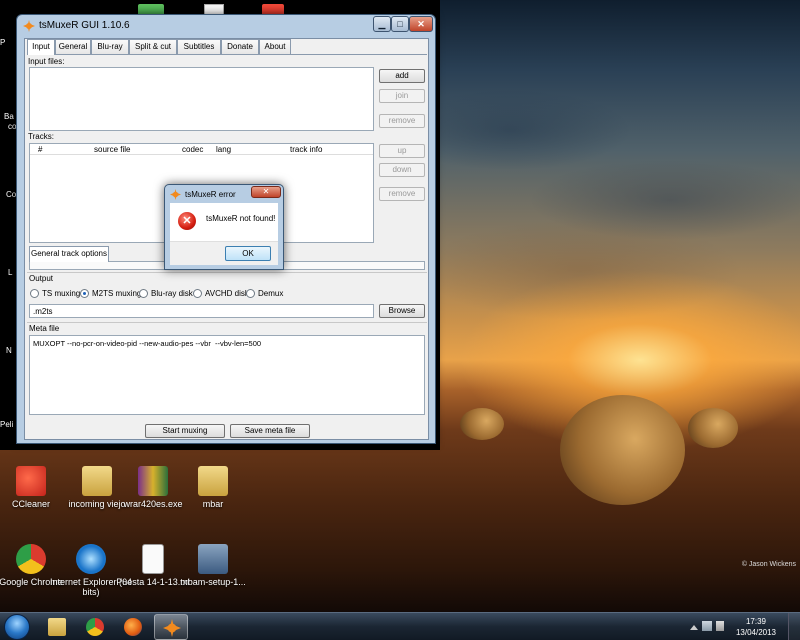  What do you see at coordinates (400, 24) in the screenshot?
I see `maximize-button: □` at bounding box center [400, 24].